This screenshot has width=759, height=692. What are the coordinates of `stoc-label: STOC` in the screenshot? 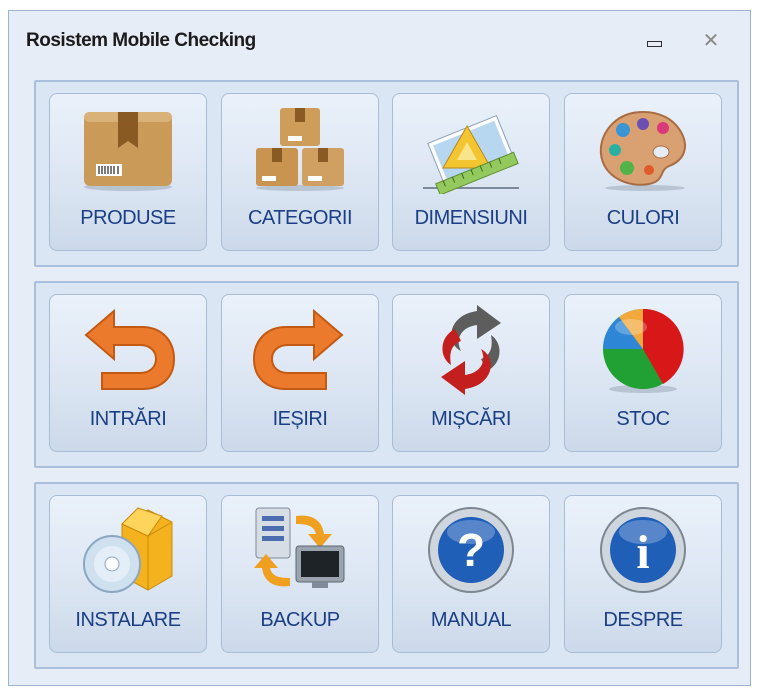 It's located at (643, 419).